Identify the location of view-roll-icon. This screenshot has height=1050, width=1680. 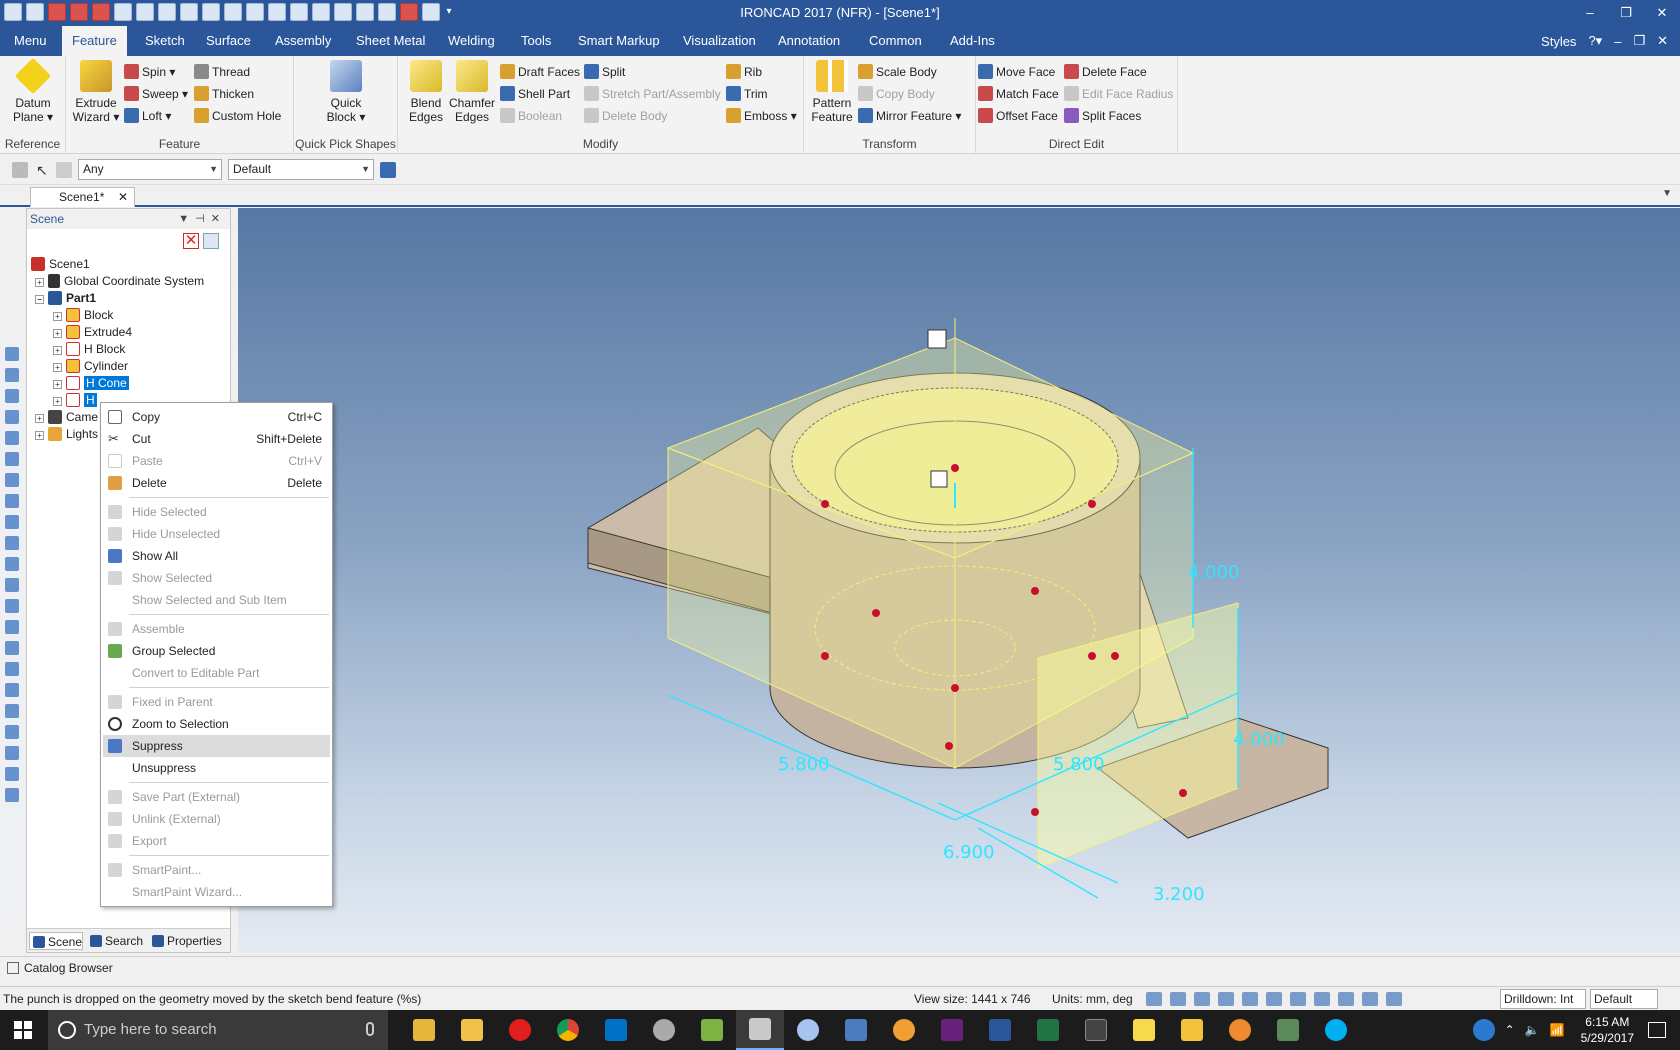
(12, 648).